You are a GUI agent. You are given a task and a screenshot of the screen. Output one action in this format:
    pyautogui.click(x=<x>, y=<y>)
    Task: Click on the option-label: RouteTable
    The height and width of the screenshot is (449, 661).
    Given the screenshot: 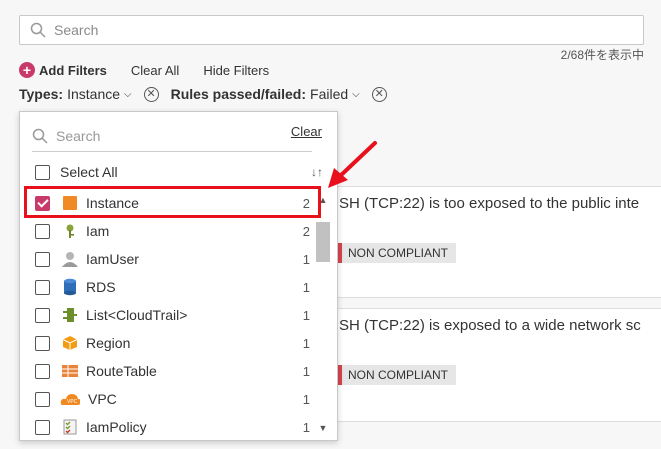 What is the action you would take?
    pyautogui.click(x=121, y=371)
    